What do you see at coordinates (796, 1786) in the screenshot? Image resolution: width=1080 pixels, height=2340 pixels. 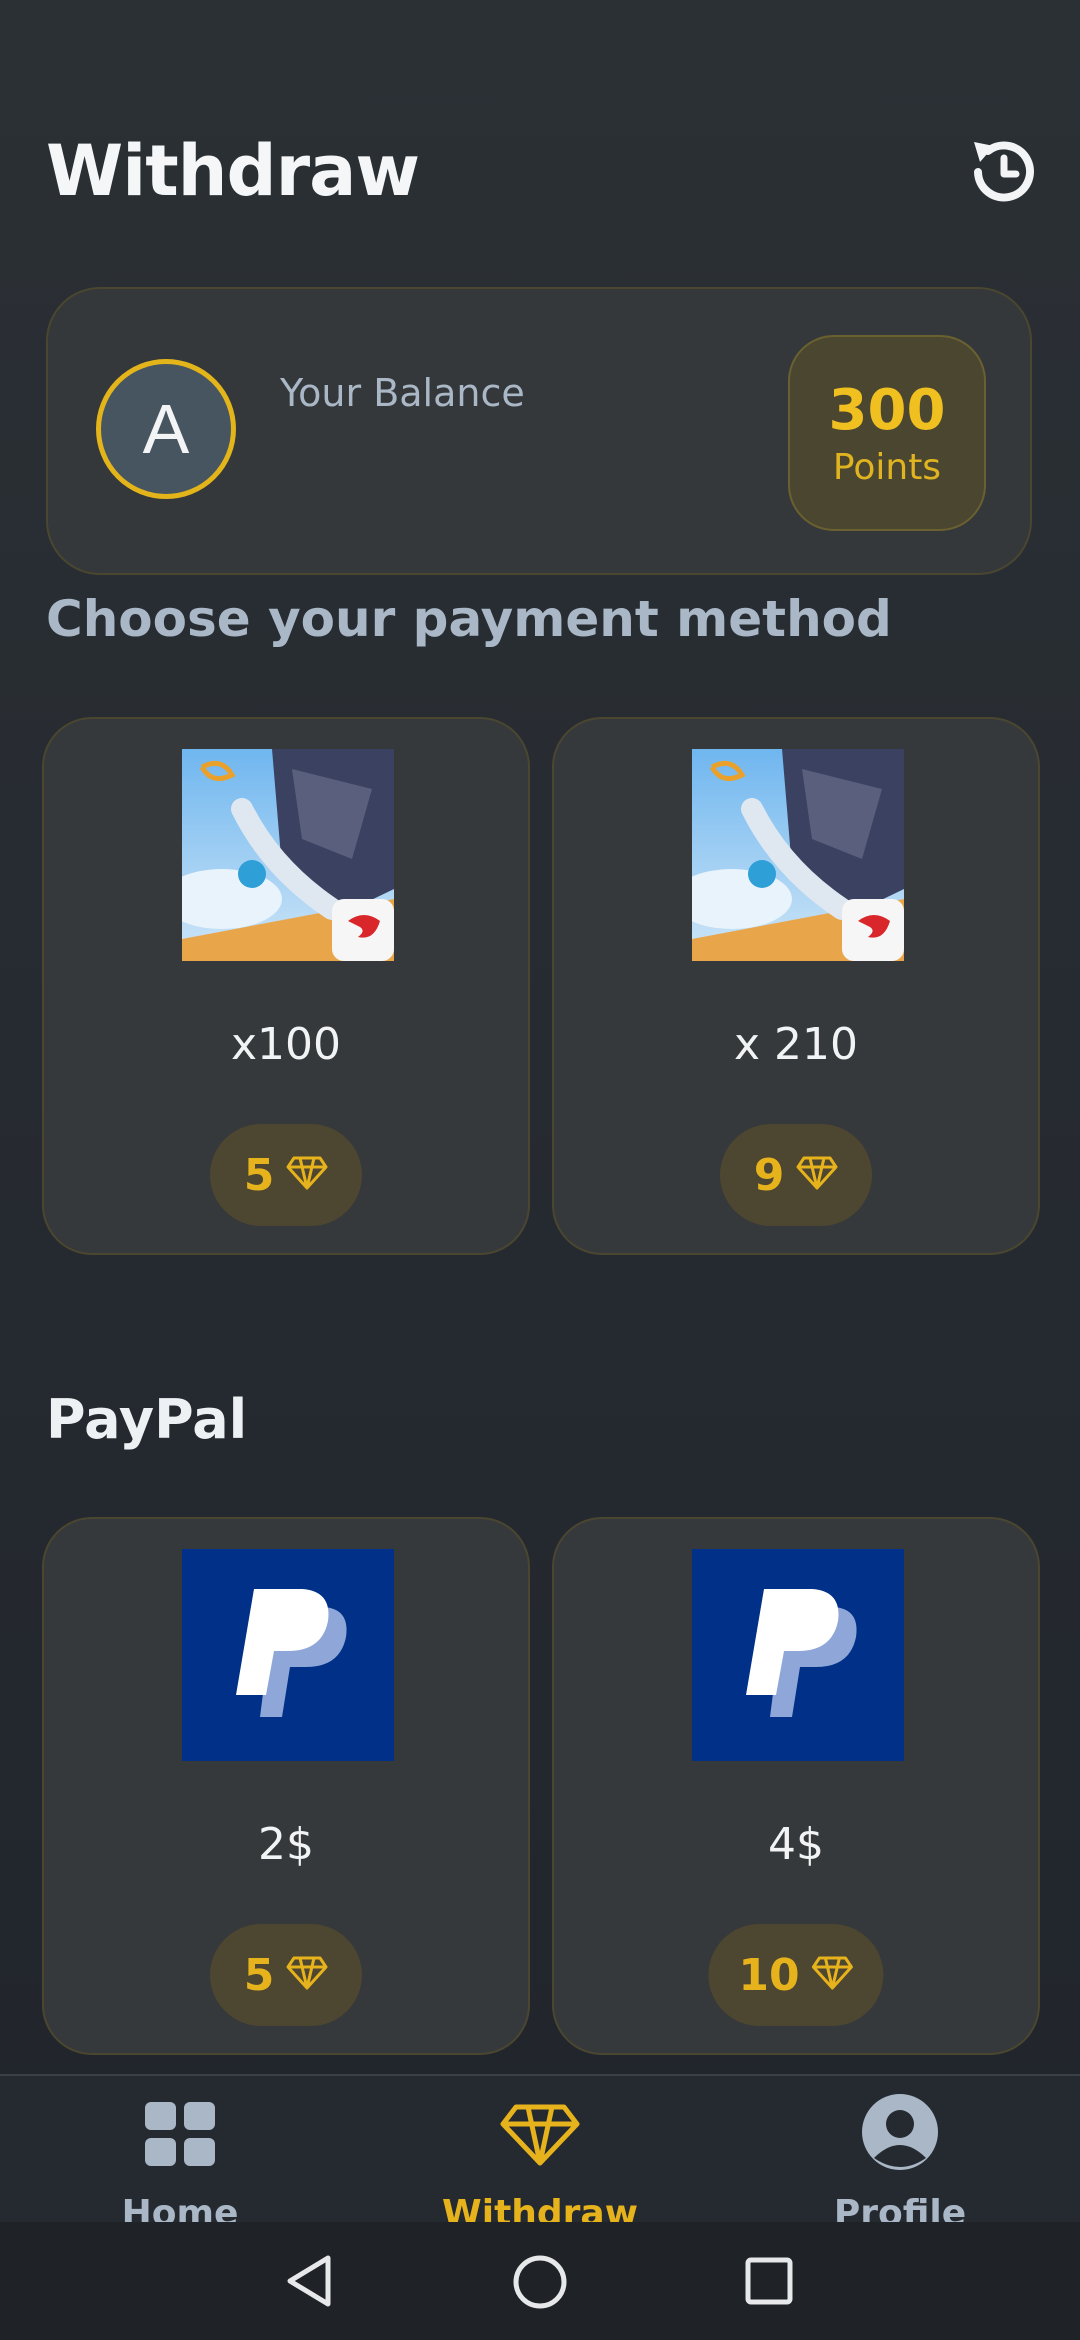 I see `paypal-option-card: 4$ 10` at bounding box center [796, 1786].